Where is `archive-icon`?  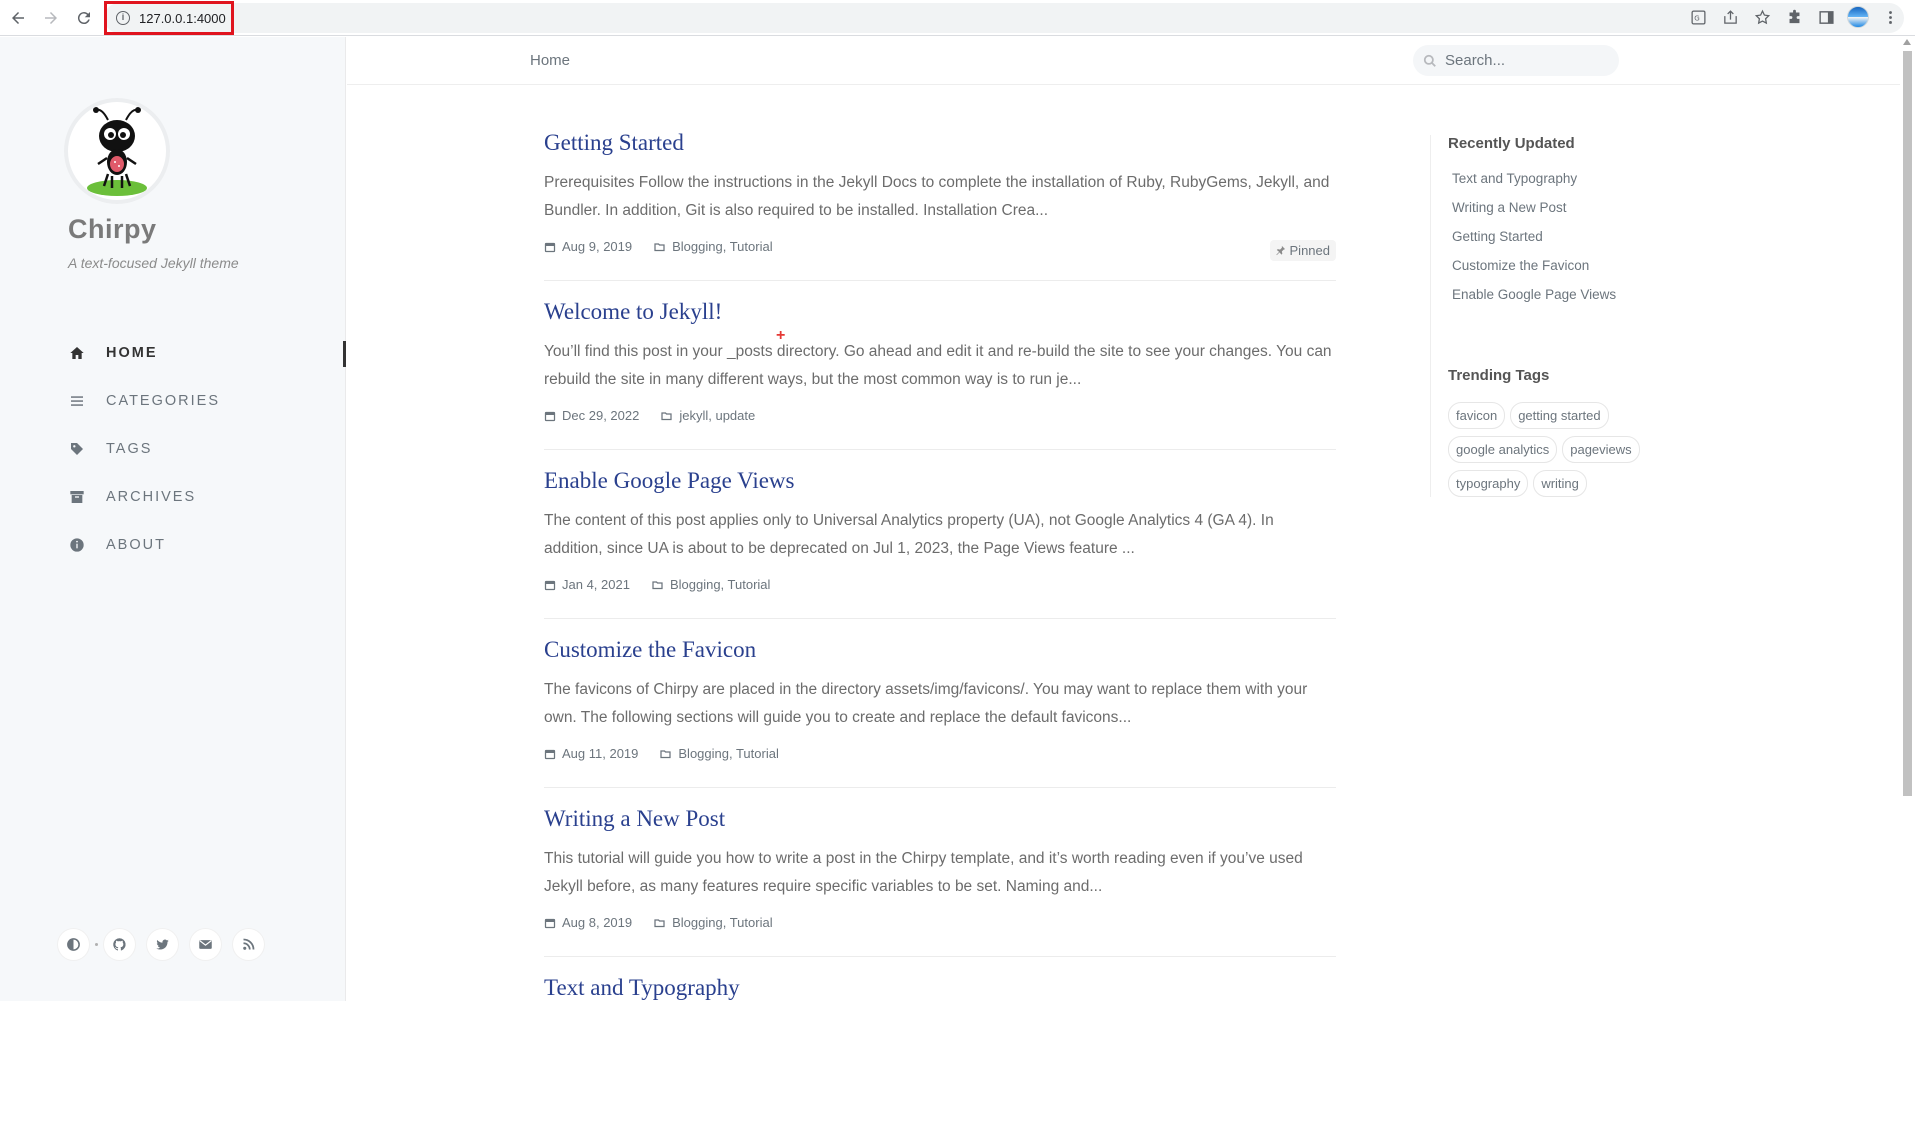
archive-icon is located at coordinates (77, 497).